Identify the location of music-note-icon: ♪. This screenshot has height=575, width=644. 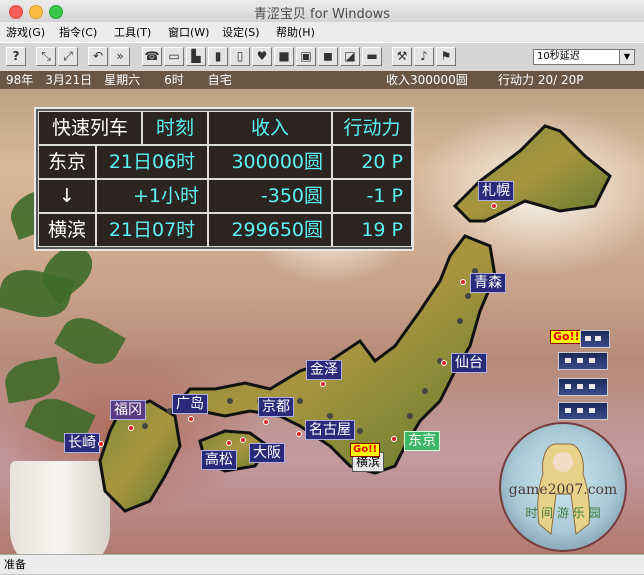
(424, 56).